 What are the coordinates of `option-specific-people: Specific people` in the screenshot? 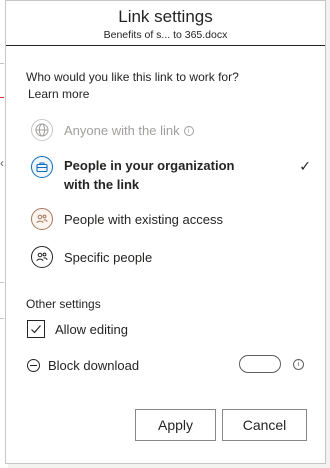 It's located at (171, 257).